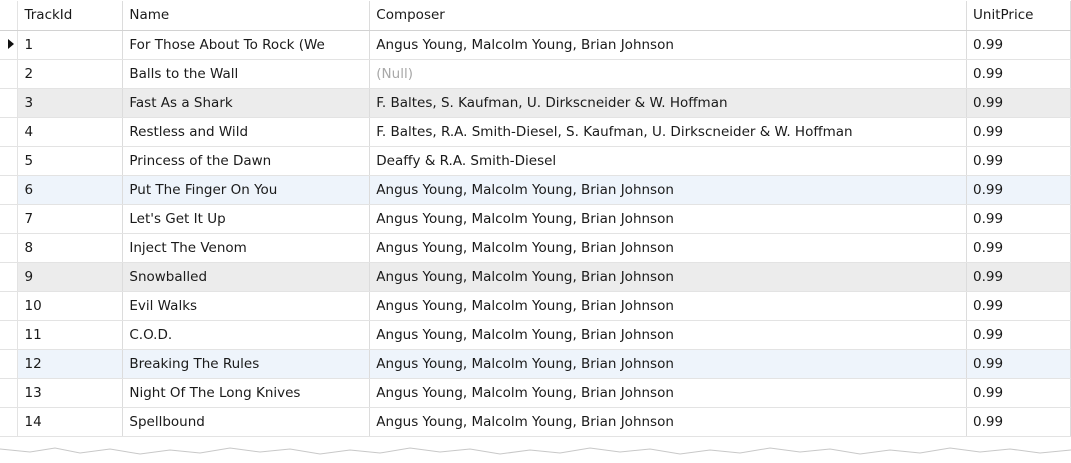 This screenshot has width=1071, height=463. I want to click on header-row: TrackId Name Composer UnitPrice, so click(535, 16).